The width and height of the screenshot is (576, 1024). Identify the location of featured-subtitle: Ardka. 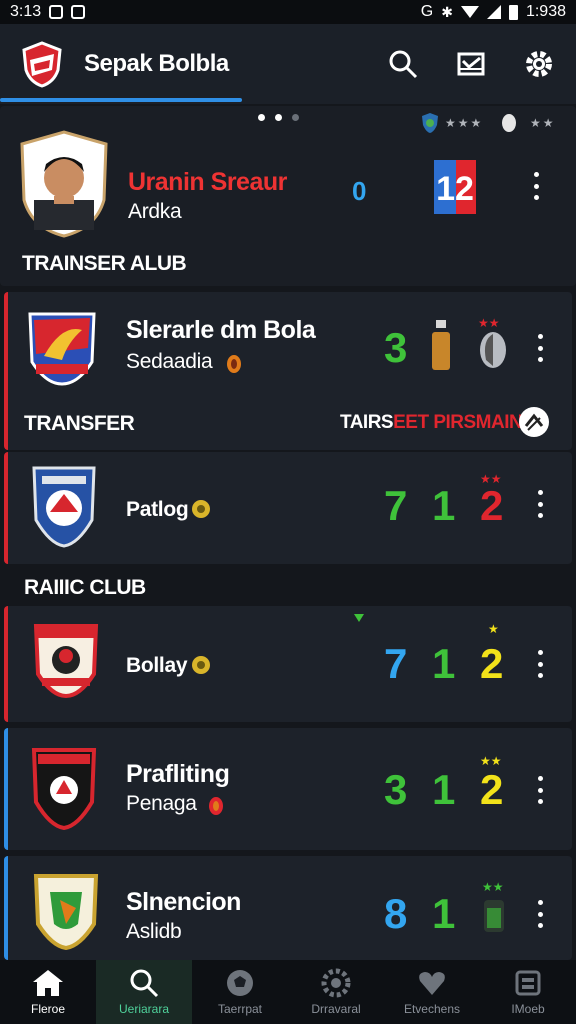
(155, 211).